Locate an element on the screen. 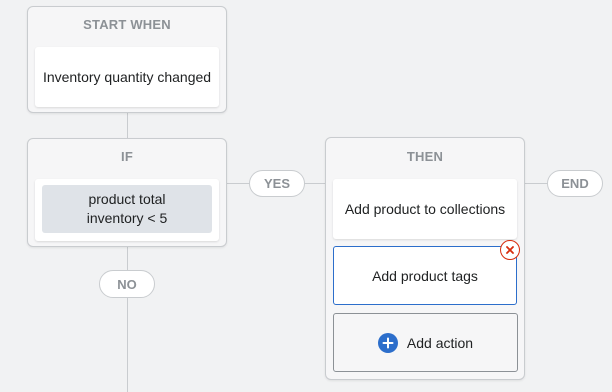  condition-expression: product total inventory < 5 is located at coordinates (127, 209).